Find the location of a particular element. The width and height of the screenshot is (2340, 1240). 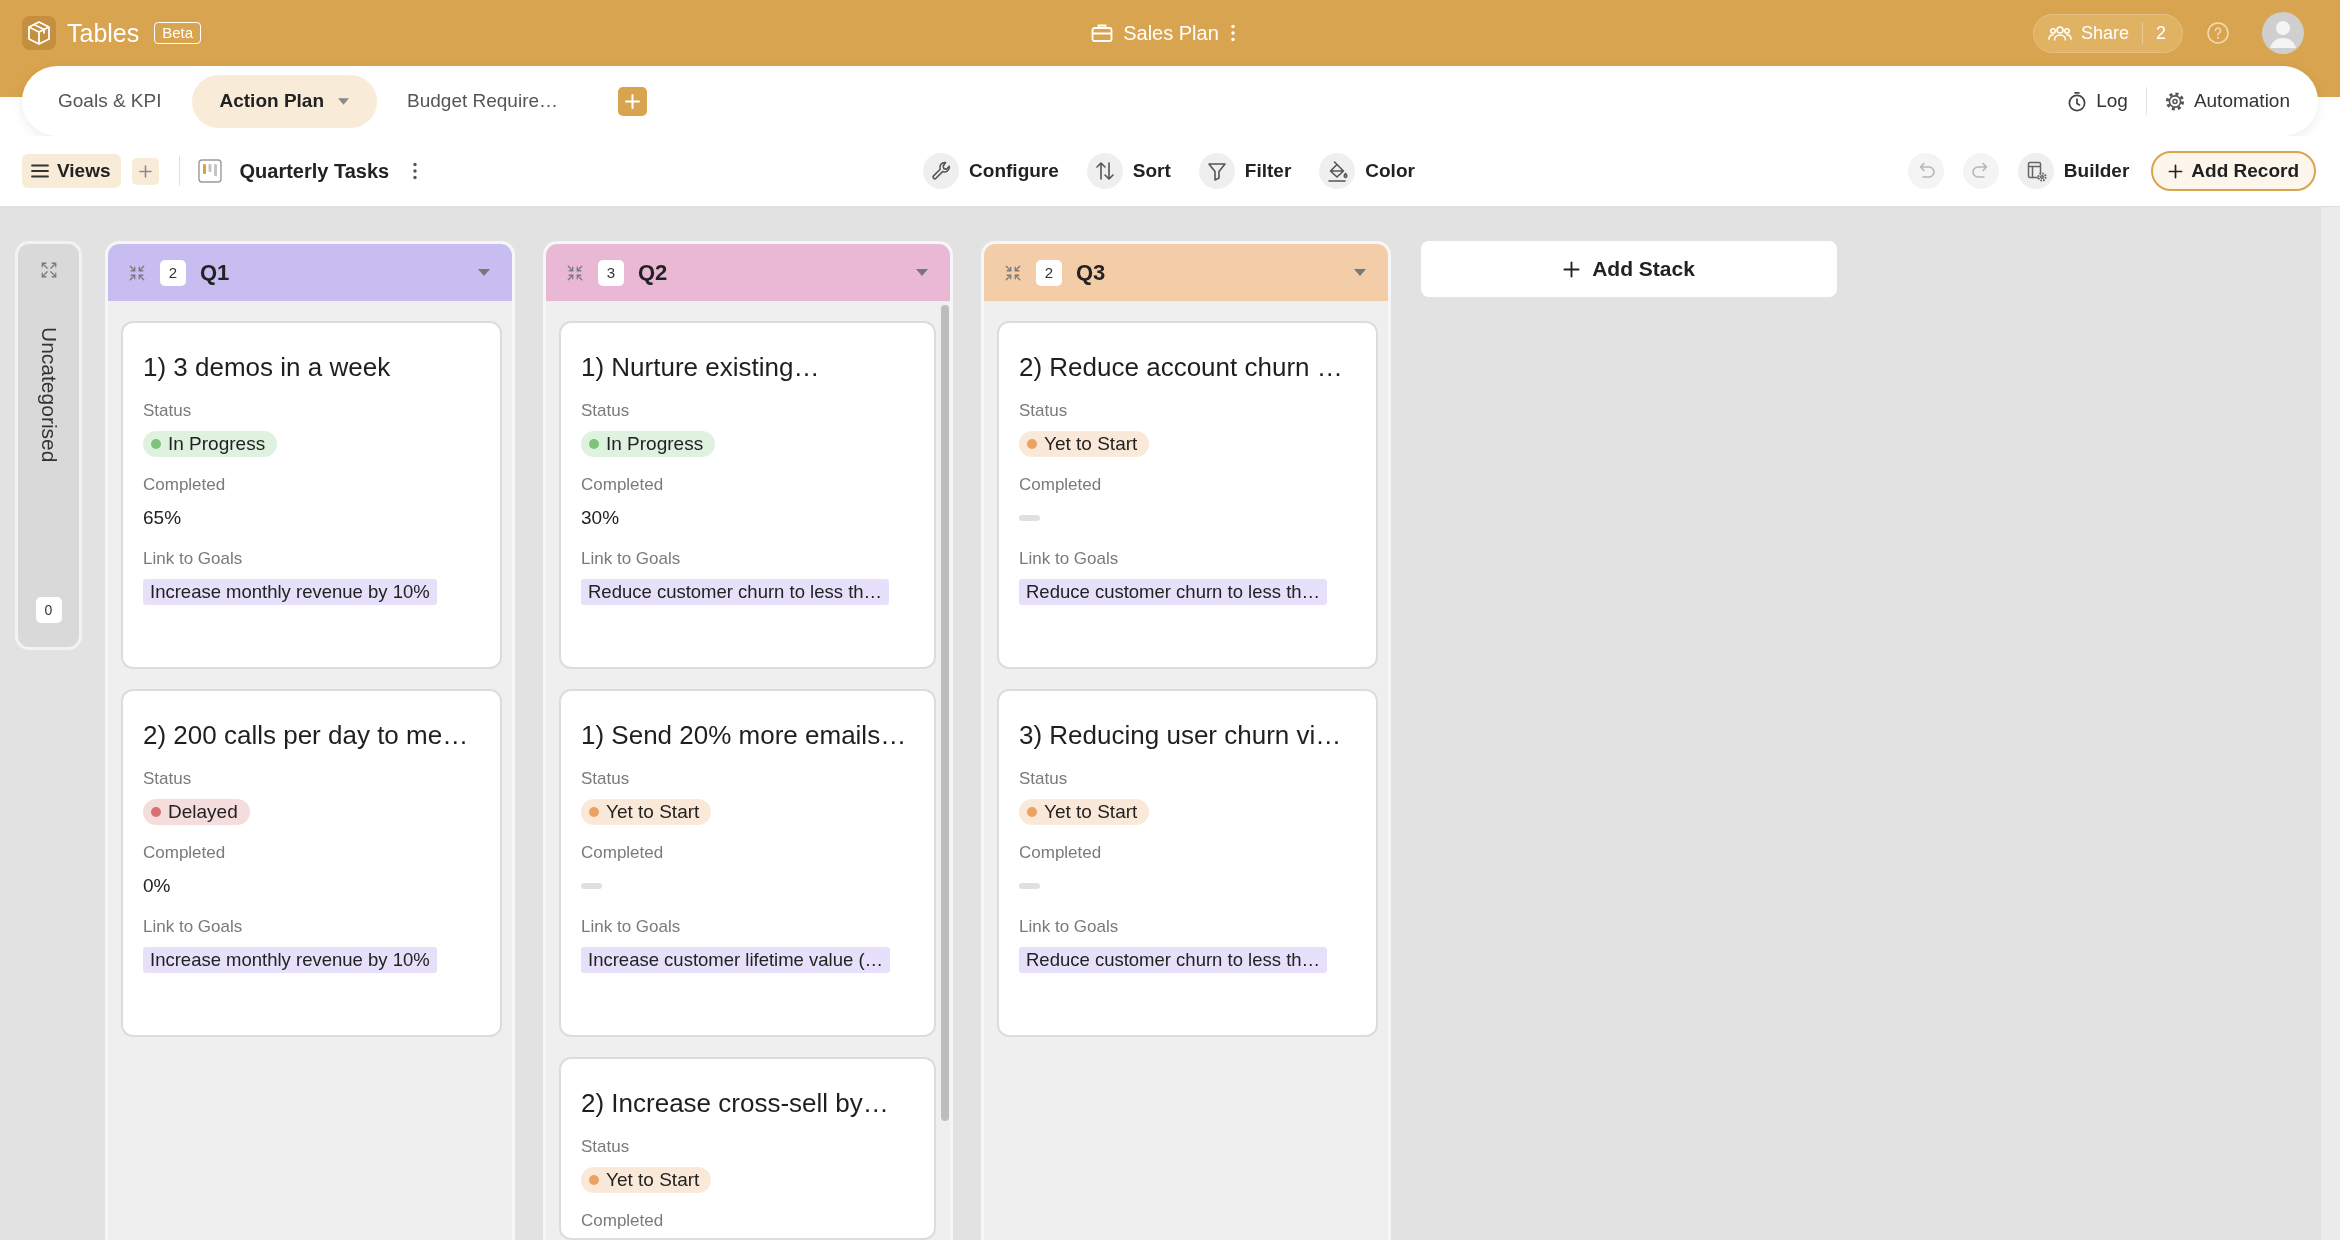

stack-header: 2 Q3 is located at coordinates (1186, 272).